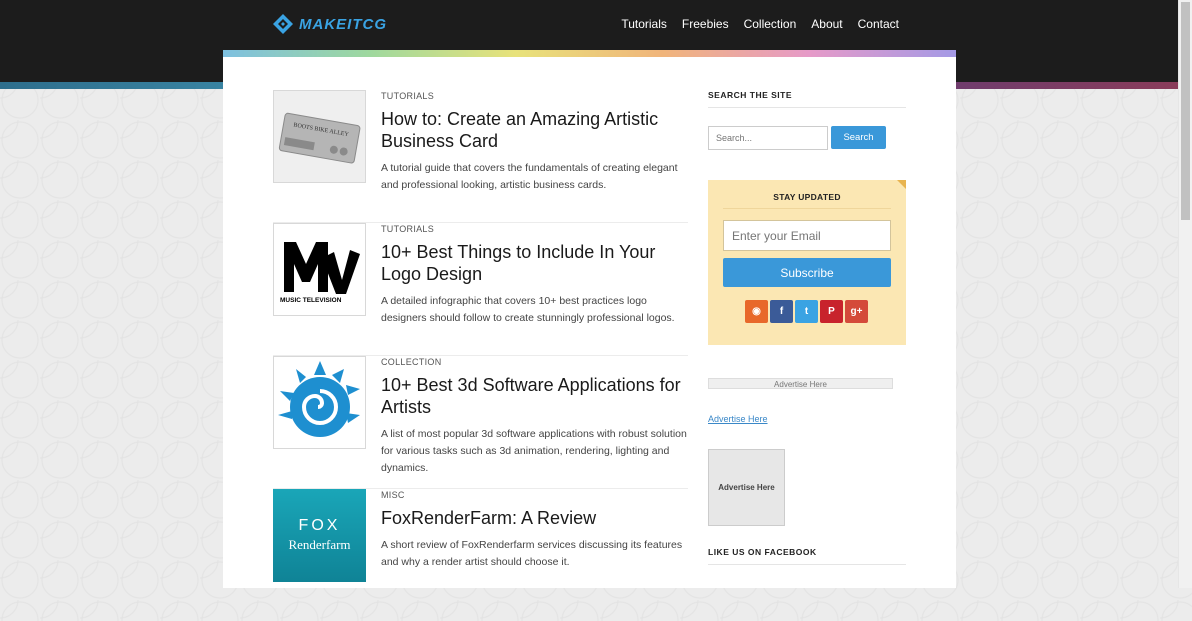 The height and width of the screenshot is (621, 1192). Describe the element at coordinates (319, 544) in the screenshot. I see `fox-logo-line2: Renderfarm` at that location.